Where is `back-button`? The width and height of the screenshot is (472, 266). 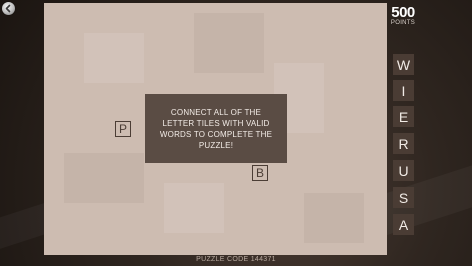
back-button is located at coordinates (8, 8).